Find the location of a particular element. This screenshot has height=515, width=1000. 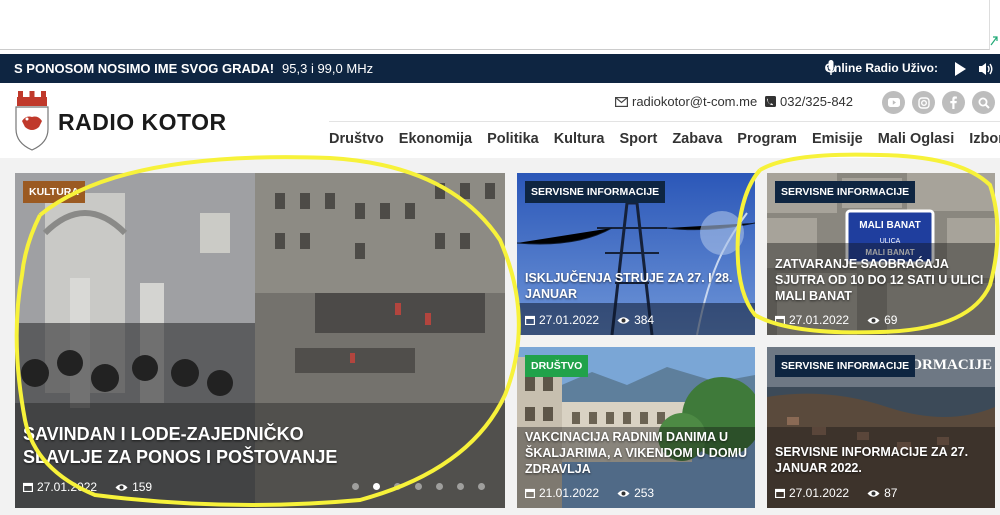

browser-white-area is located at coordinates (500, 27).